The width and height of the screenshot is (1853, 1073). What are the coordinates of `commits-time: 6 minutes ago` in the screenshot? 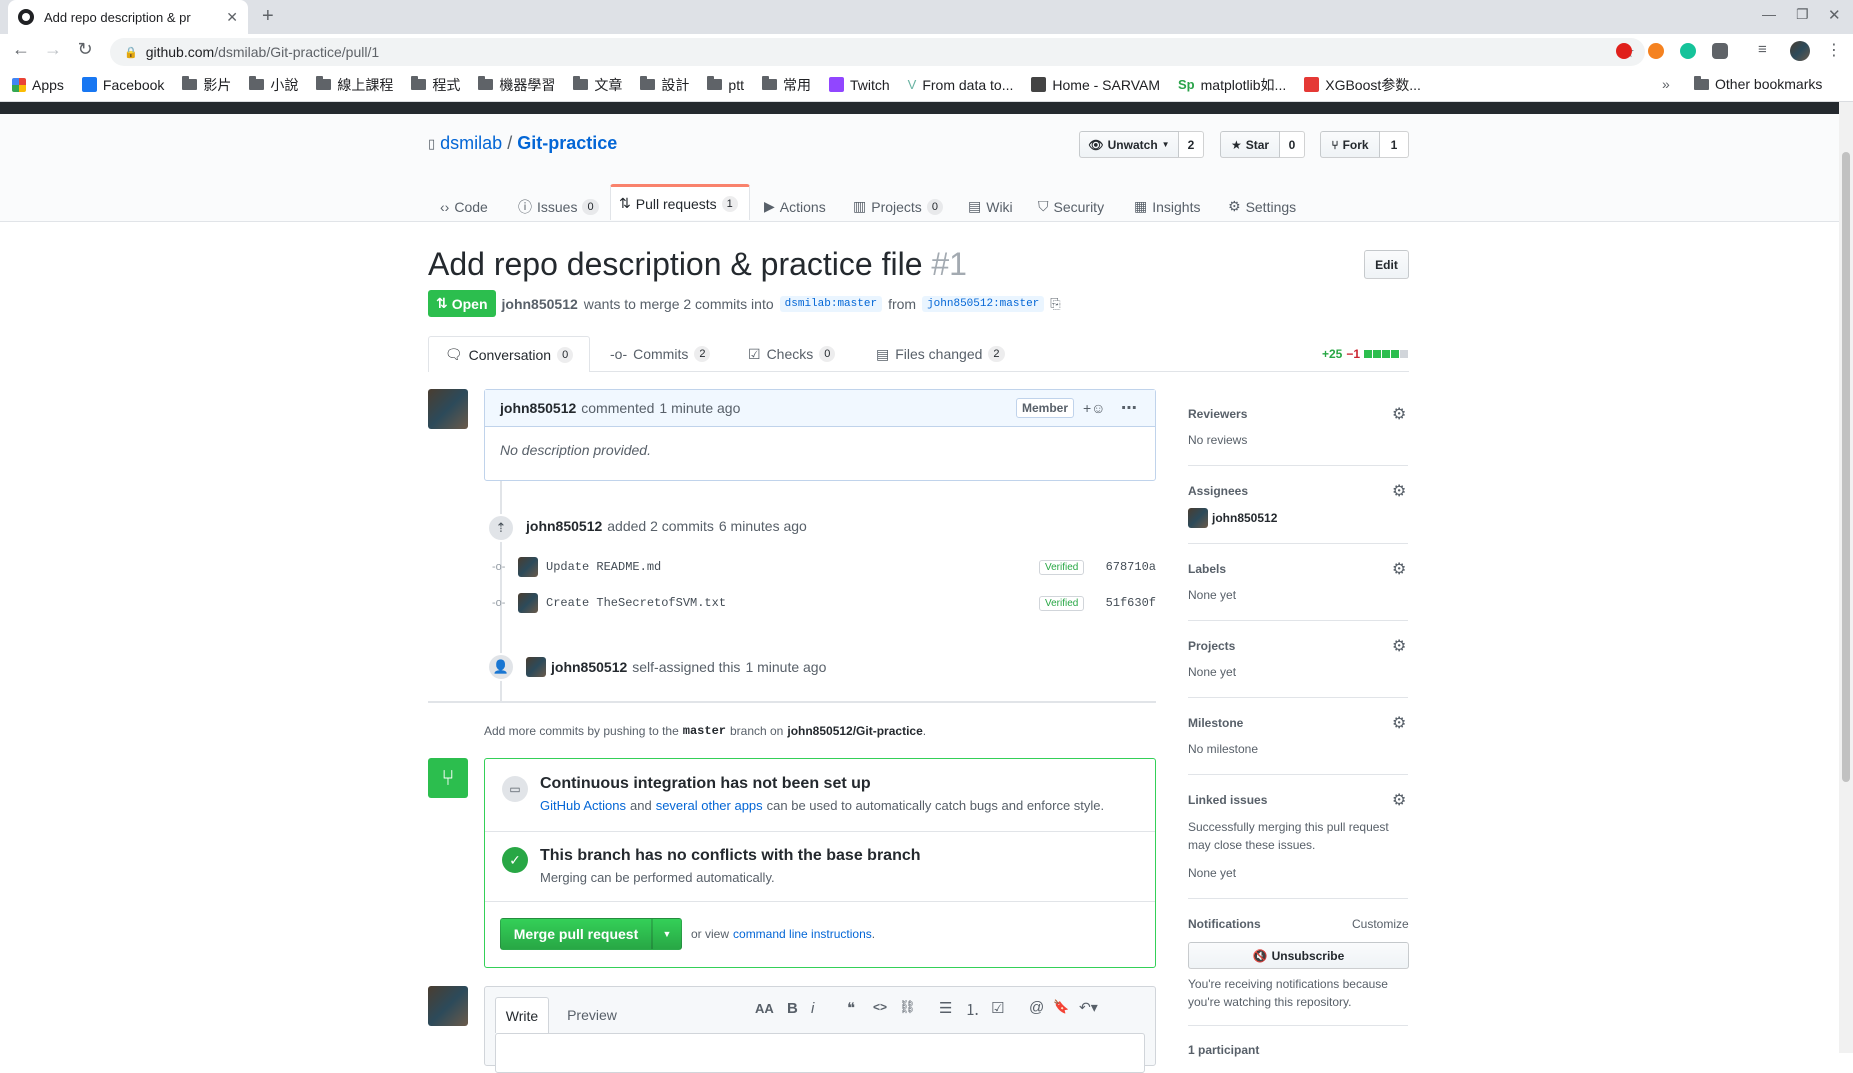 It's located at (763, 526).